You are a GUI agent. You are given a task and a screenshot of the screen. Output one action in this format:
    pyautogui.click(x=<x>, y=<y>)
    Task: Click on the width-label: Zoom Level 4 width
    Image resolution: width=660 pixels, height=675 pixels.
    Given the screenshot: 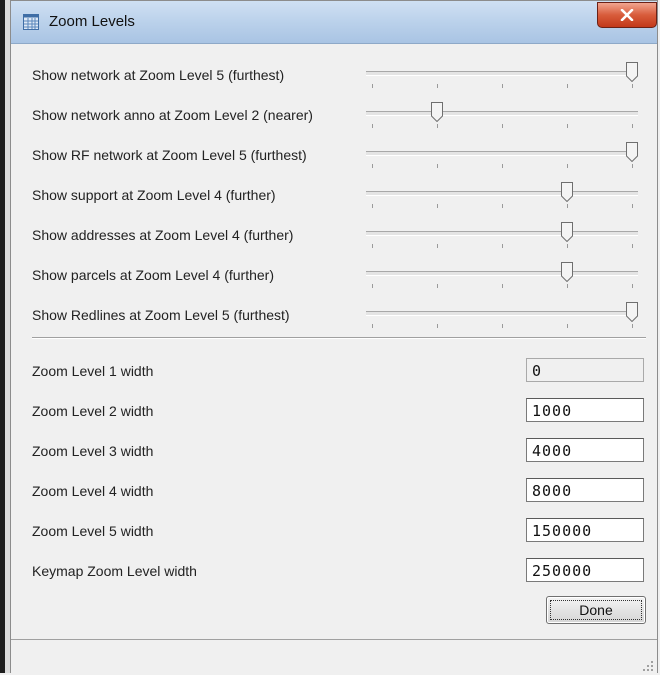 What is the action you would take?
    pyautogui.click(x=93, y=491)
    